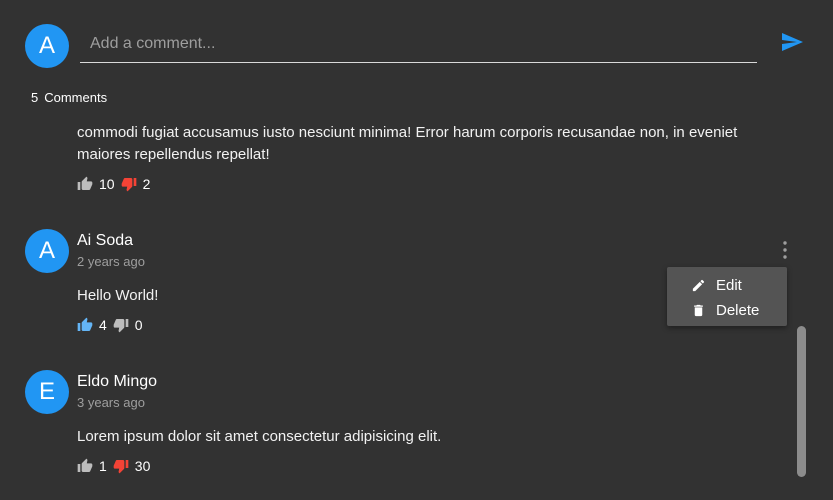 The height and width of the screenshot is (500, 833). I want to click on comment-avatar: A, so click(47, 251).